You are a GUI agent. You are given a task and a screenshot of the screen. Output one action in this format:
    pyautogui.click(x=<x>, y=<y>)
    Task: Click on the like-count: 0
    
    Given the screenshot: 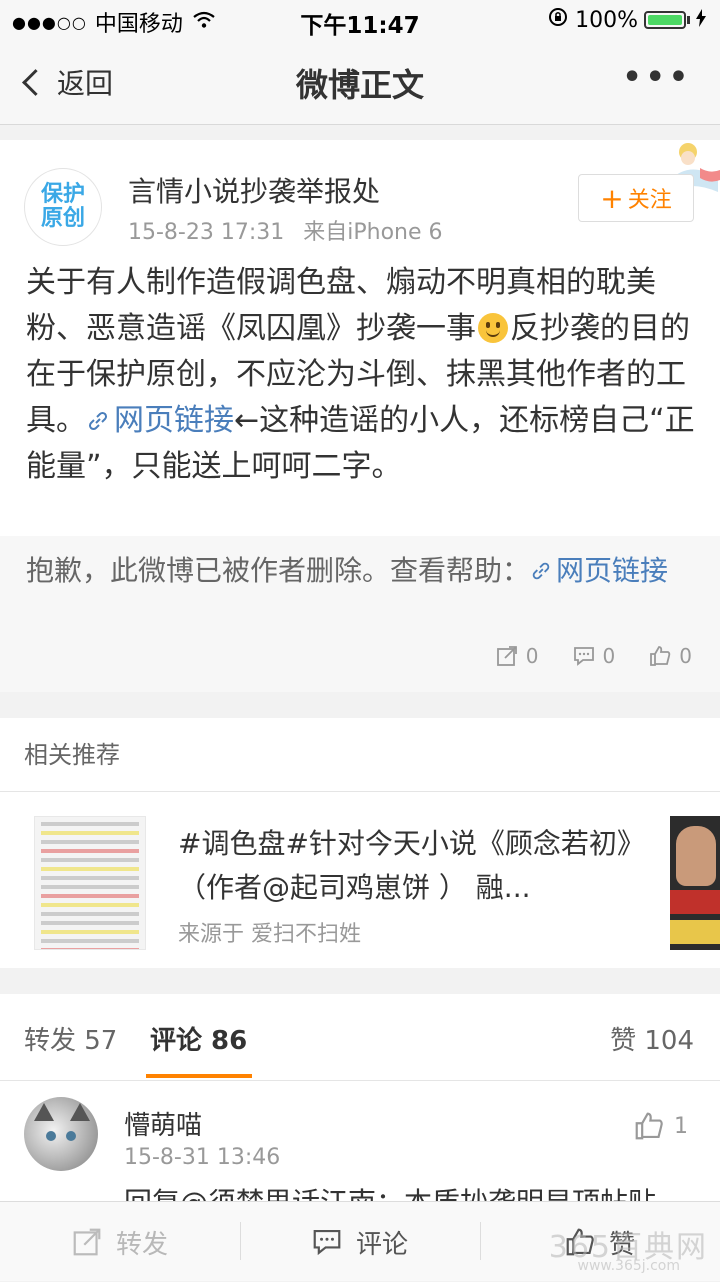 What is the action you would take?
    pyautogui.click(x=685, y=656)
    